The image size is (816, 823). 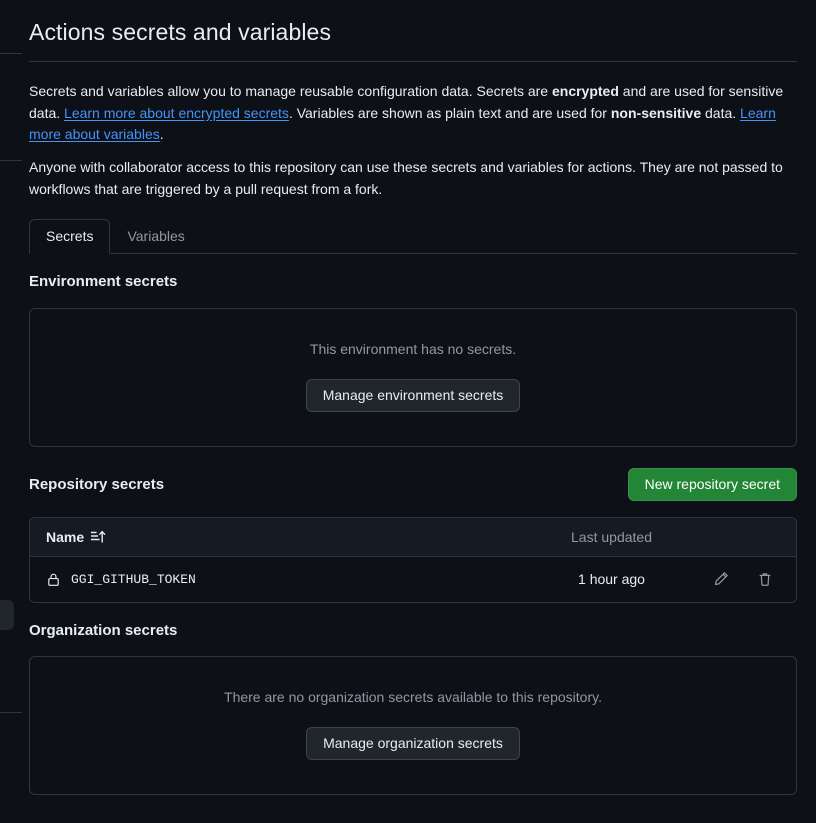 I want to click on tab-secrets: Secrets, so click(x=70, y=237).